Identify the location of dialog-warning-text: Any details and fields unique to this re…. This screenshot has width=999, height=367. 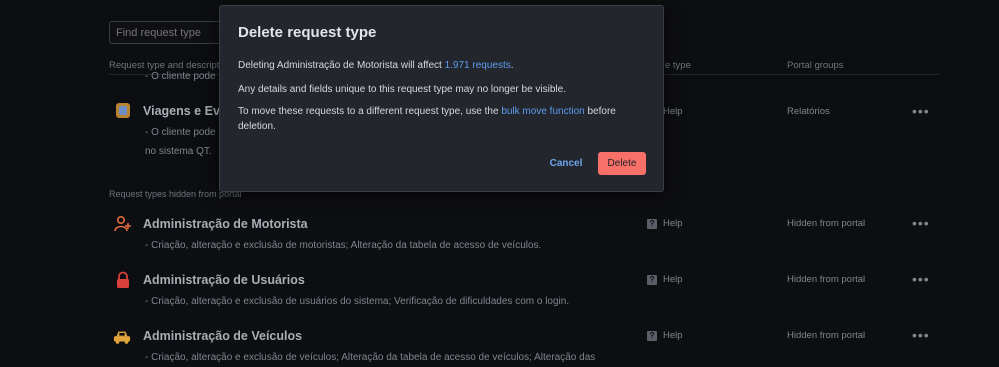
(402, 89).